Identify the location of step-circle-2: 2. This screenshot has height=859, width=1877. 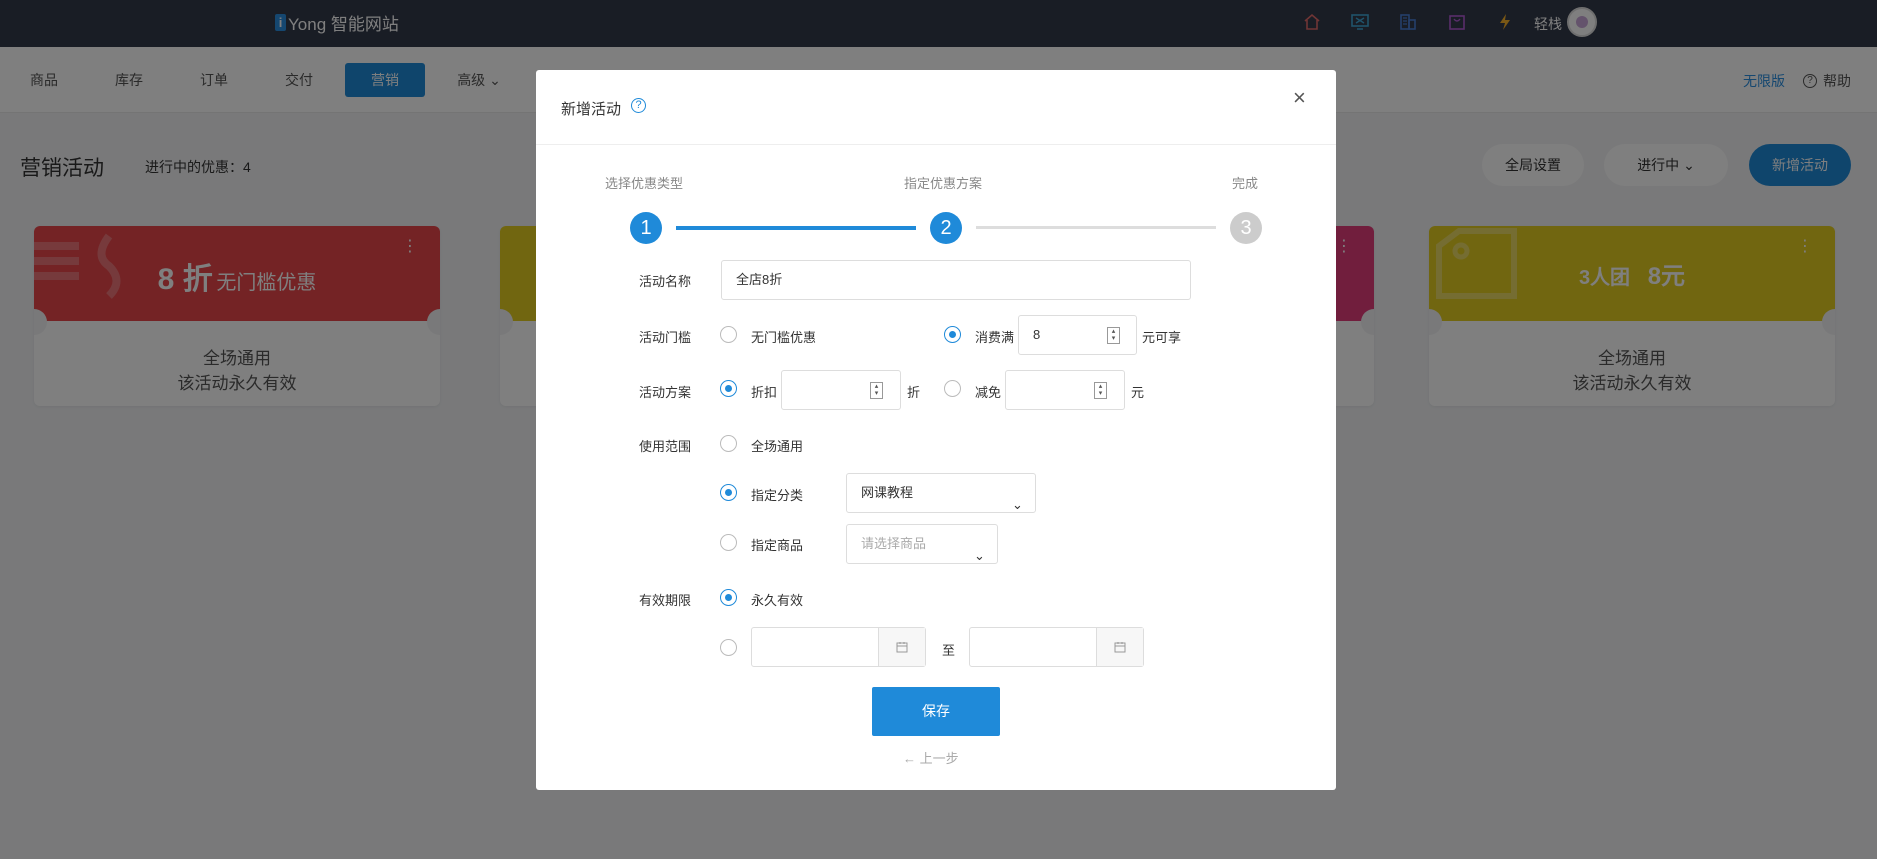
(946, 228).